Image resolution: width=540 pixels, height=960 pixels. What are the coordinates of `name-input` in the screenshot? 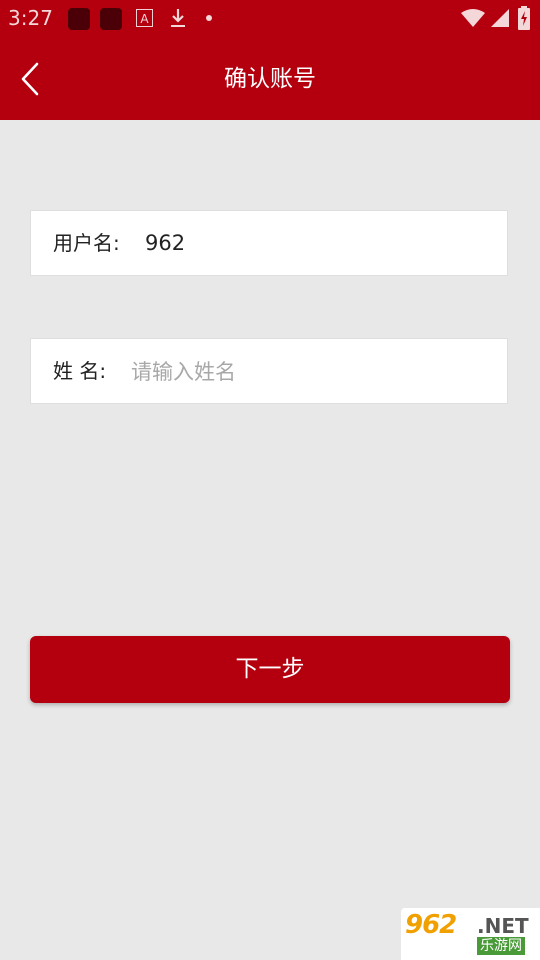 It's located at (311, 372).